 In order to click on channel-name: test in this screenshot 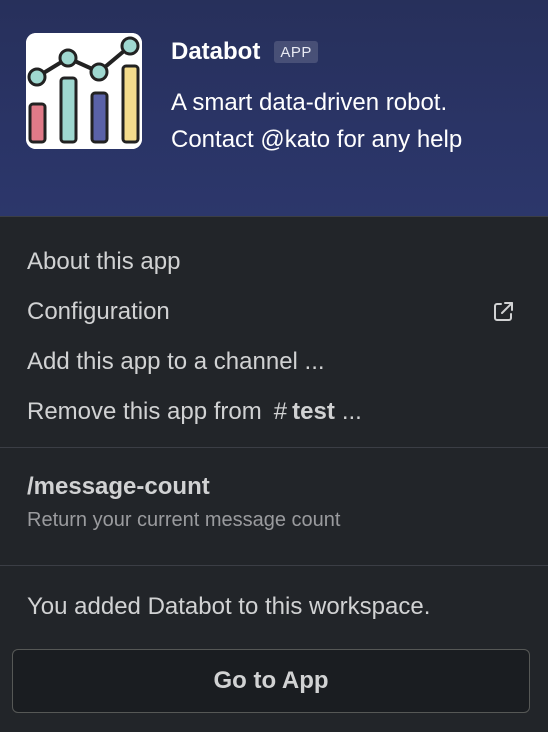, I will do `click(313, 411)`.